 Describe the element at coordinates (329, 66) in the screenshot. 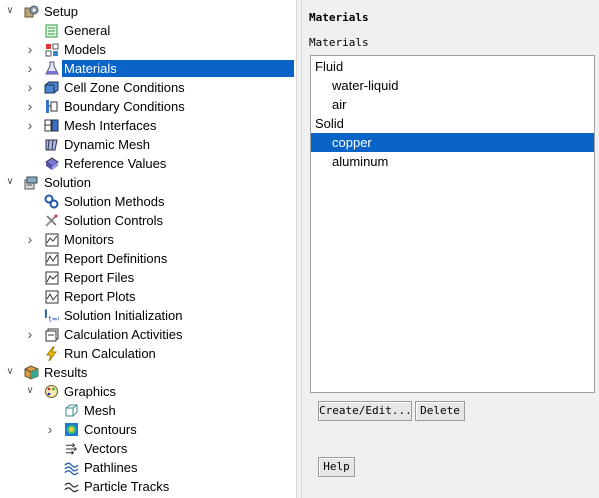

I see `material-group-header: Fluid` at that location.